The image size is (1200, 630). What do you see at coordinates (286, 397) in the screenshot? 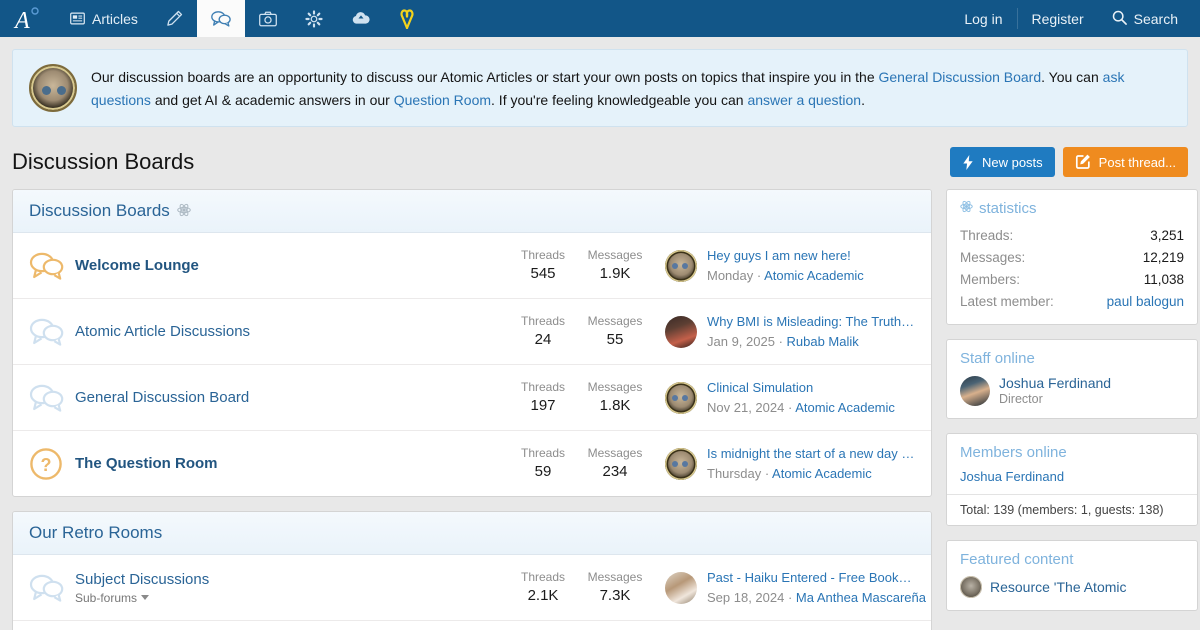
I see `forum-title-link: General Discussion Board` at bounding box center [286, 397].